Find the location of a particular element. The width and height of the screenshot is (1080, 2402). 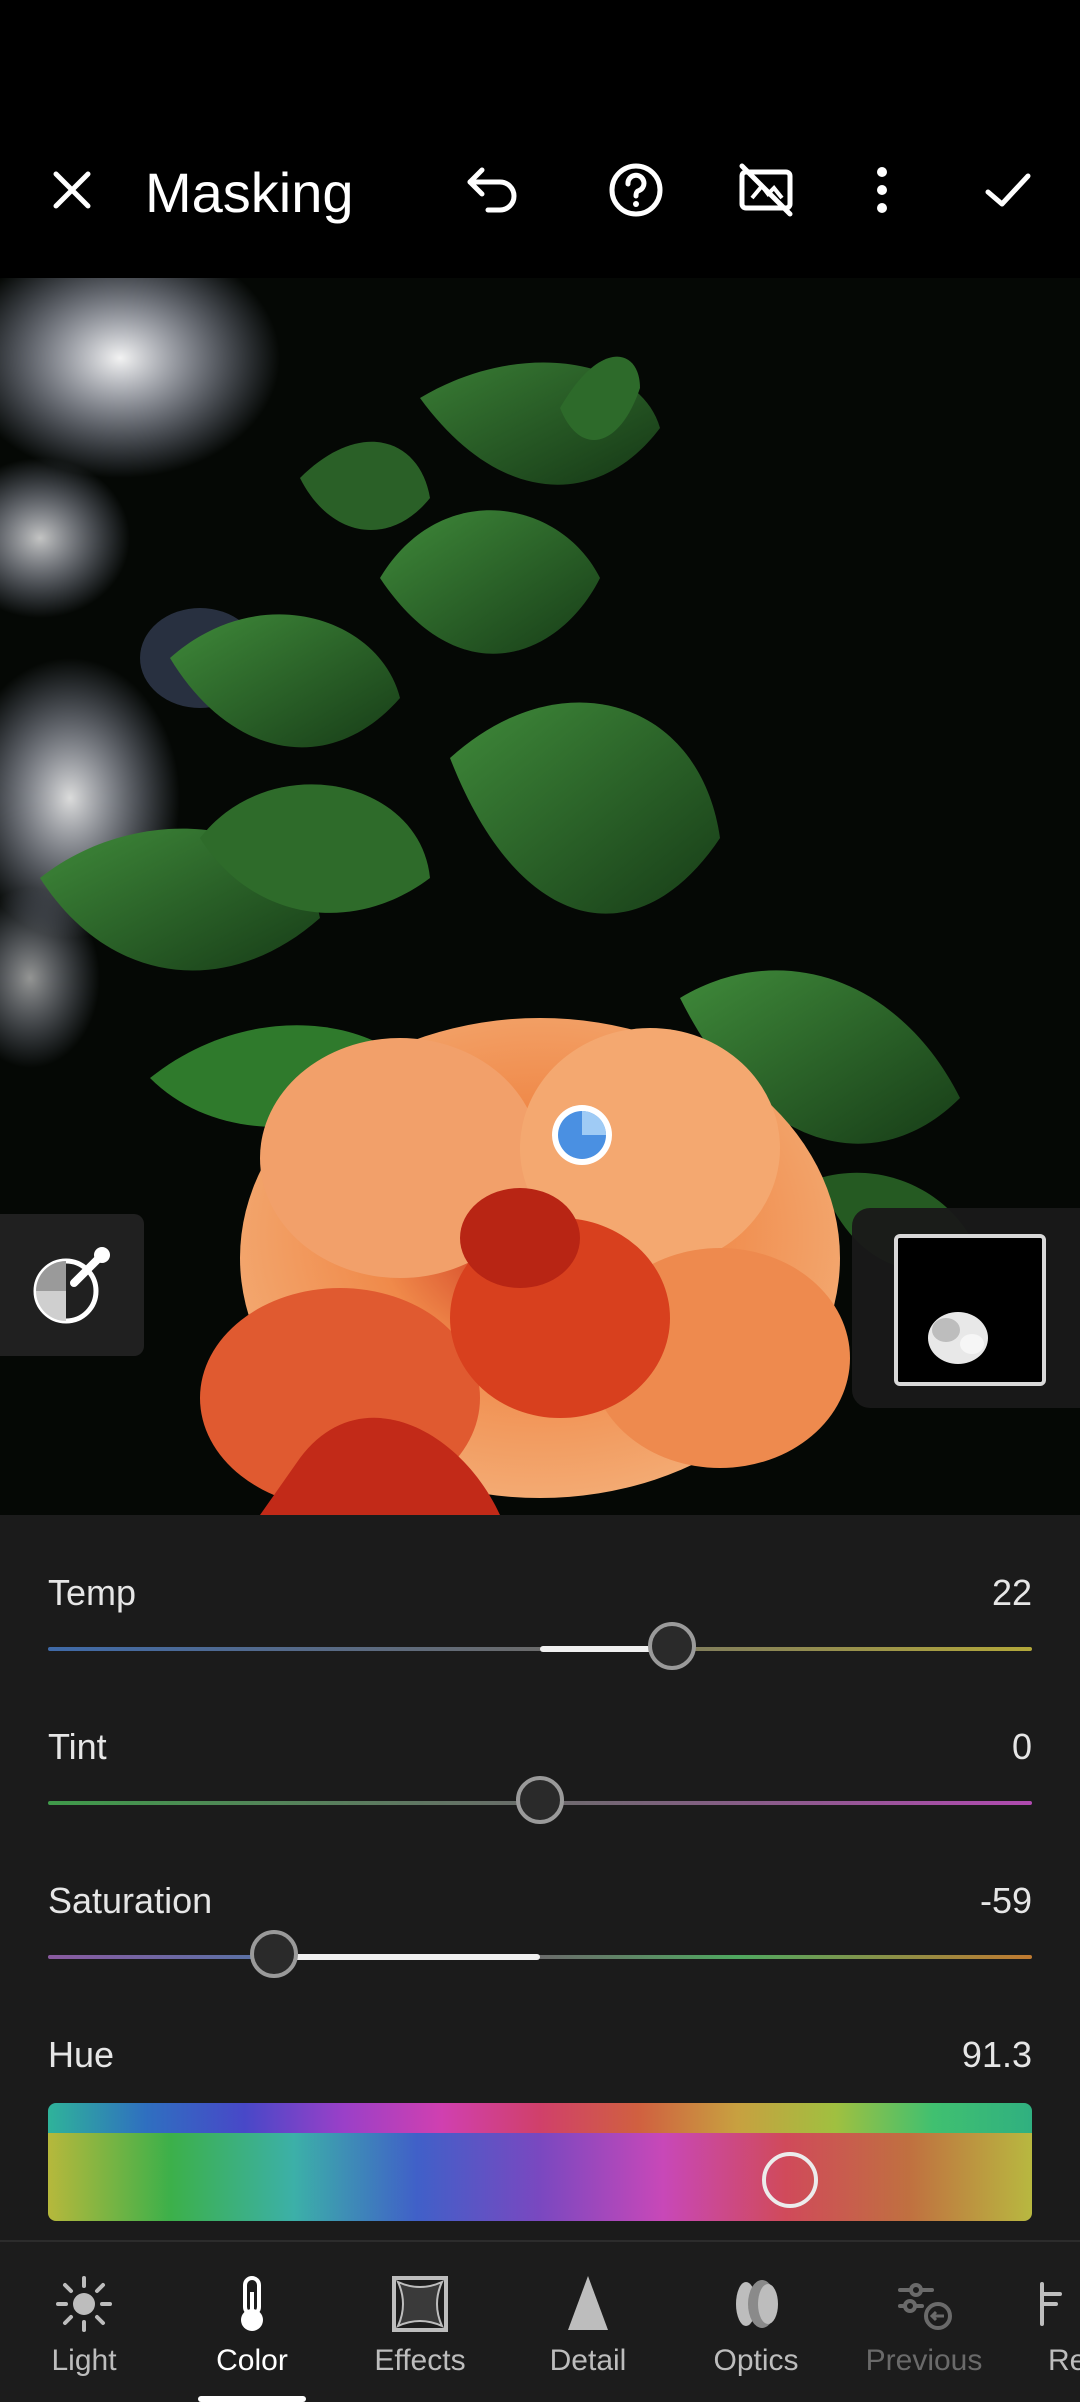

hibiscus-flower is located at coordinates (525, 1266).